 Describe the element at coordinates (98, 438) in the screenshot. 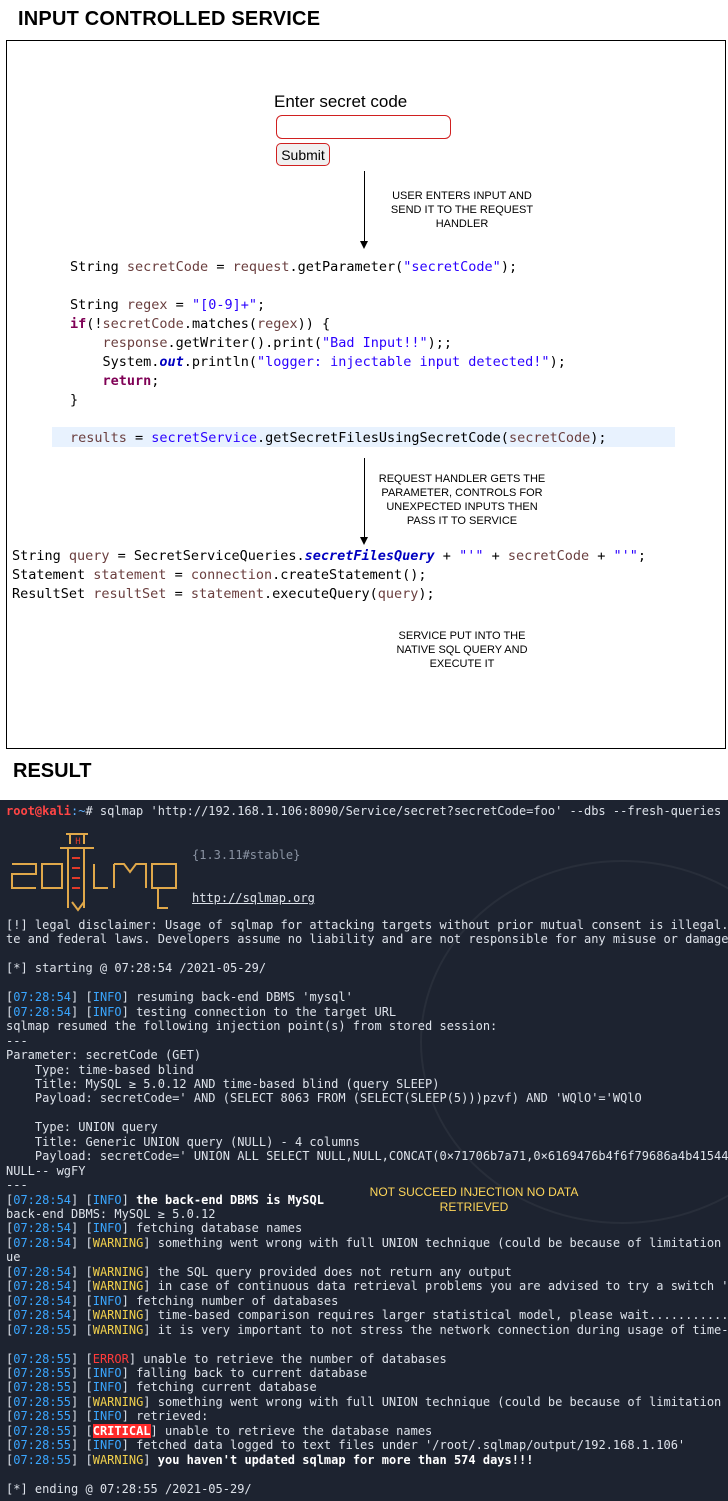

I see `code-token: results` at that location.